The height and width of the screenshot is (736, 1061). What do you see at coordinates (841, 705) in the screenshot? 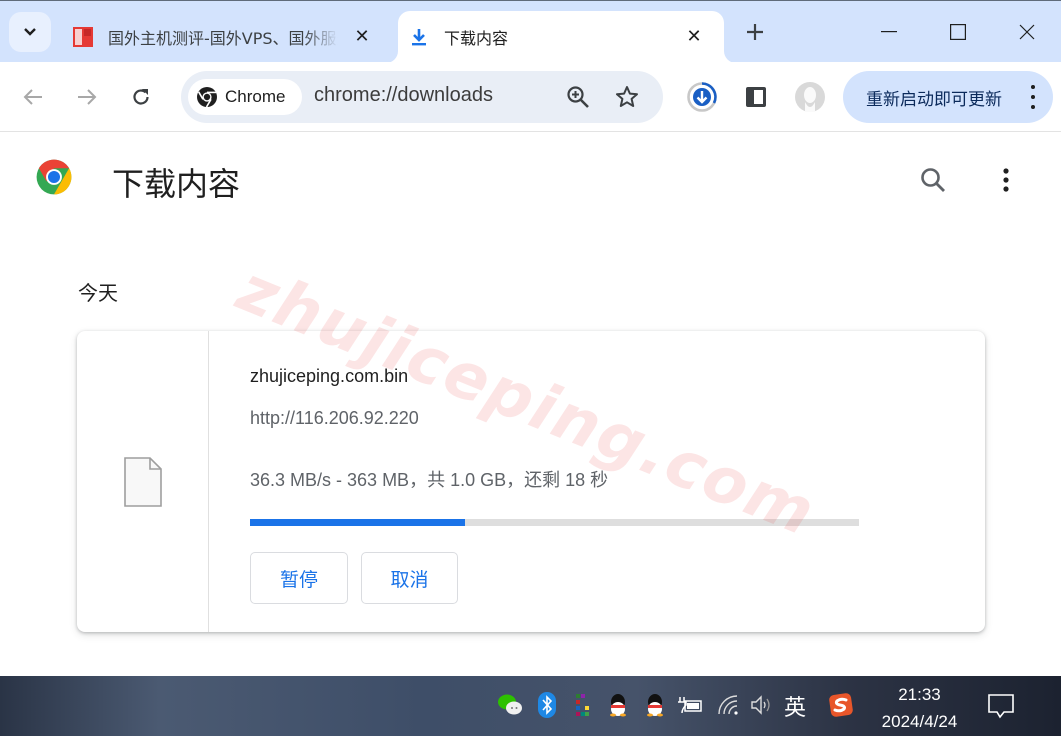
I see `sogou-ime-icon` at bounding box center [841, 705].